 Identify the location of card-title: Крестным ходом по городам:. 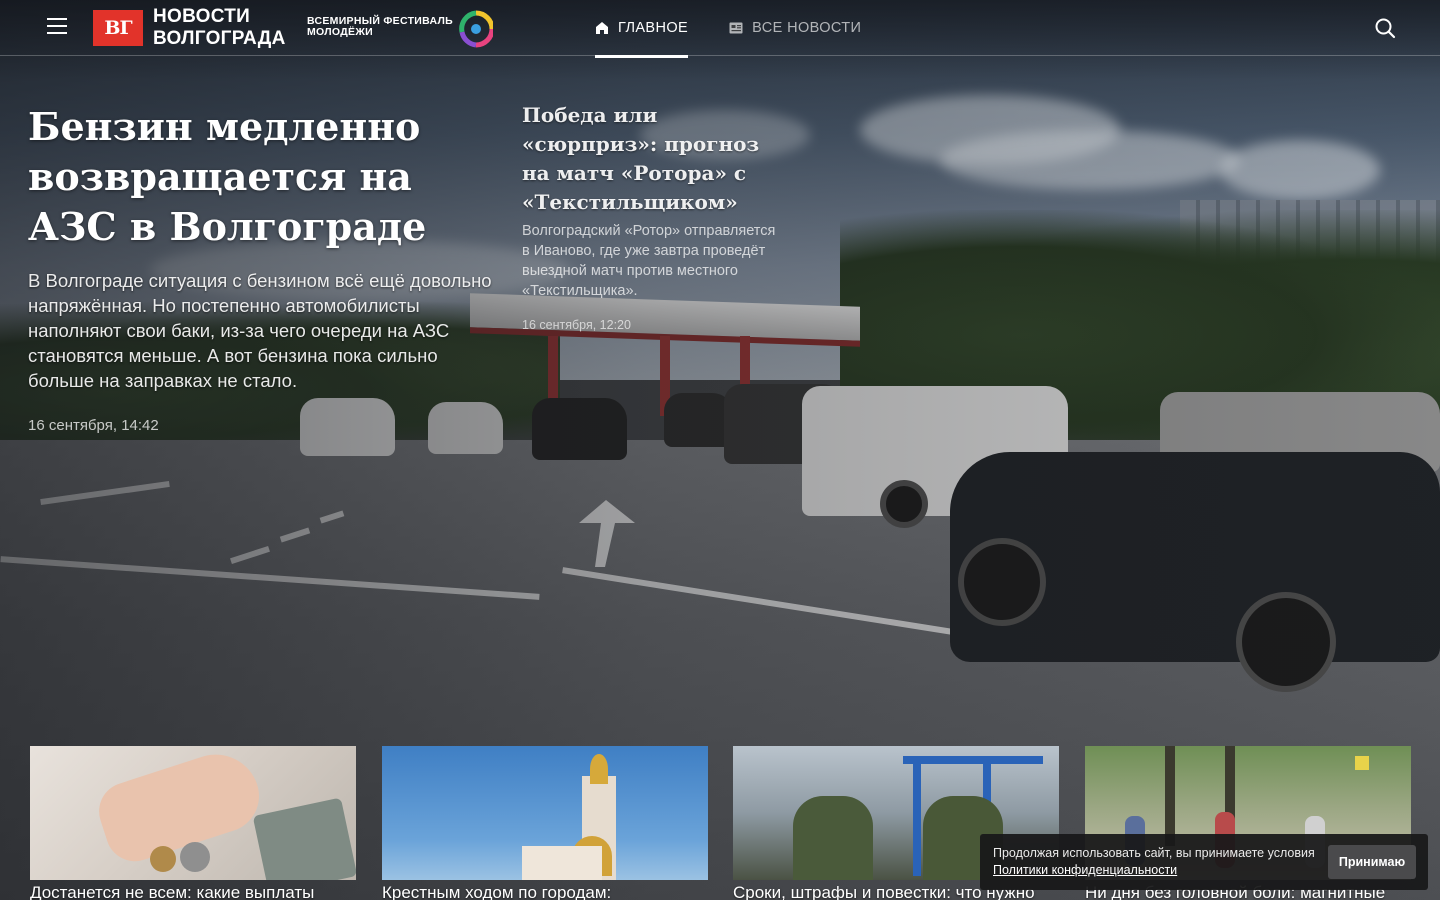
(552, 891).